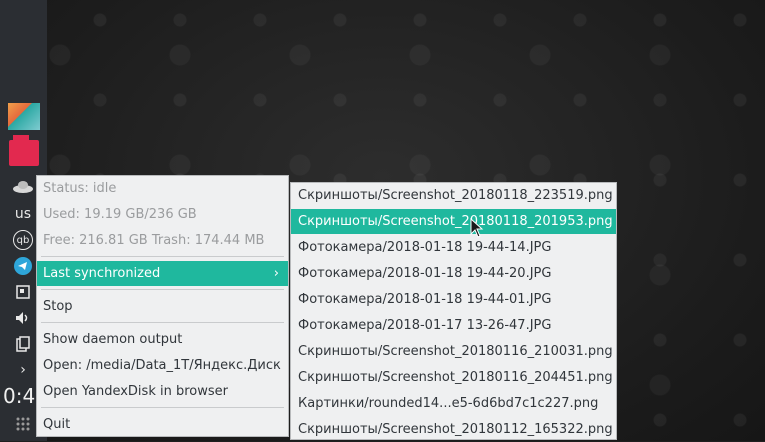 This screenshot has width=765, height=442. What do you see at coordinates (23, 424) in the screenshot?
I see `app-grid-icon` at bounding box center [23, 424].